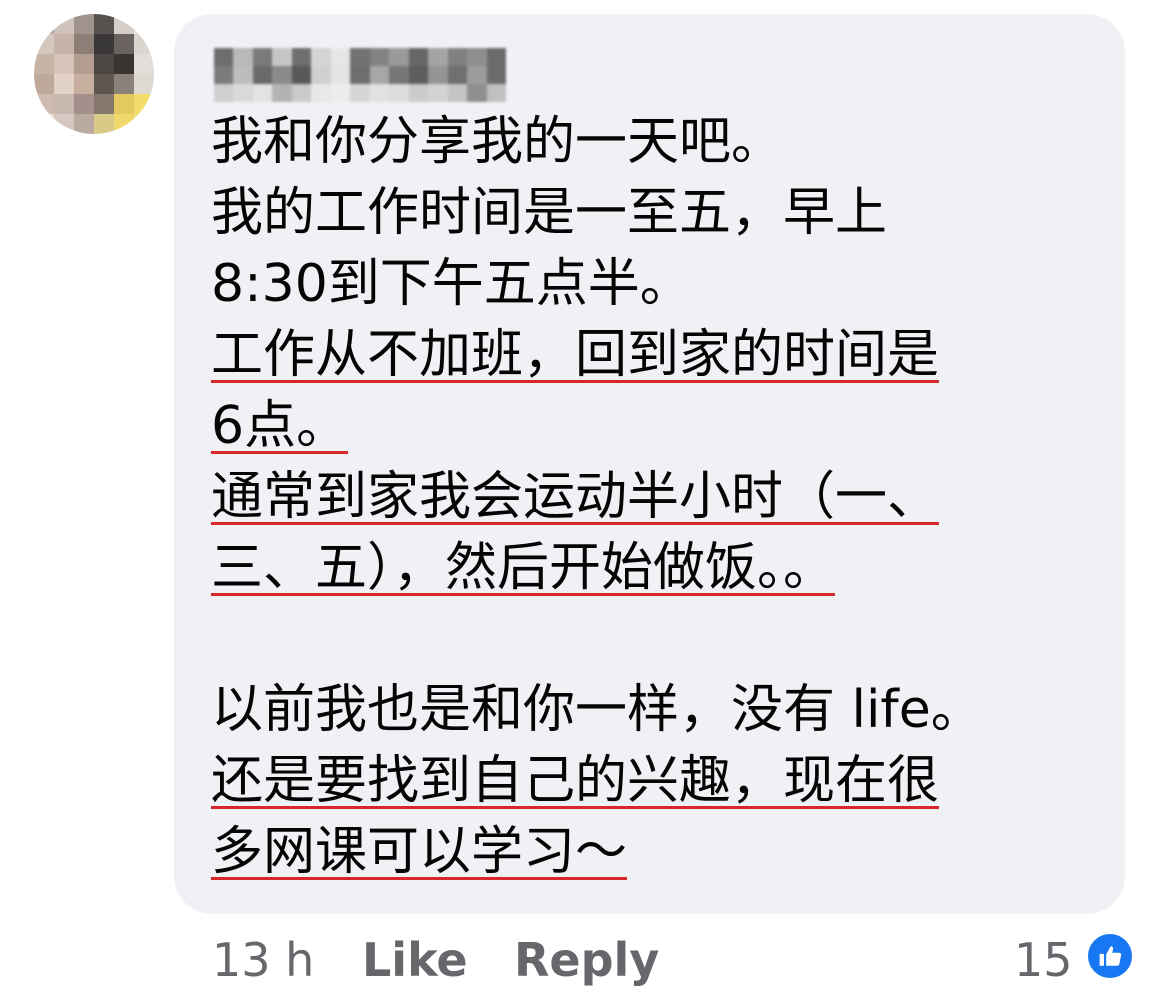  I want to click on comment-line: 我的工作时间是一至五，早上, so click(549, 213).